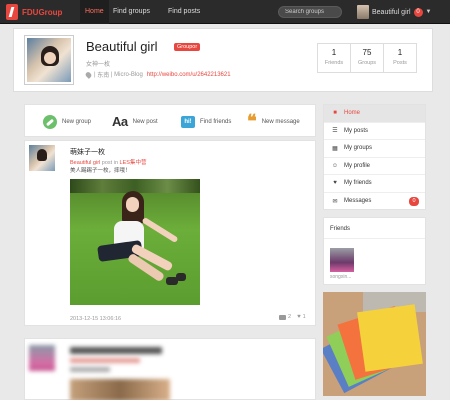  I want to click on new-group-button: New group, so click(67, 121).